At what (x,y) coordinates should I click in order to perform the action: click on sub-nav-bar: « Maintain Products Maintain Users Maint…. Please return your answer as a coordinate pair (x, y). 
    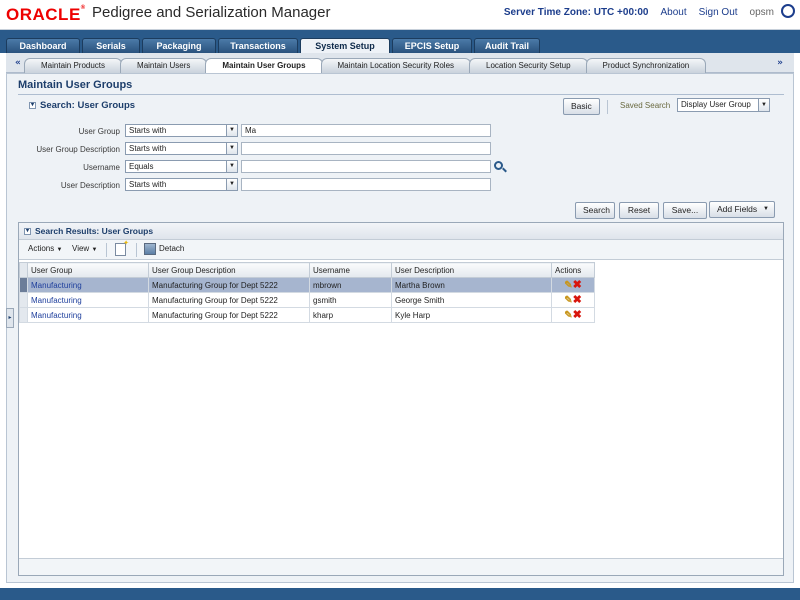
    Looking at the image, I should click on (400, 63).